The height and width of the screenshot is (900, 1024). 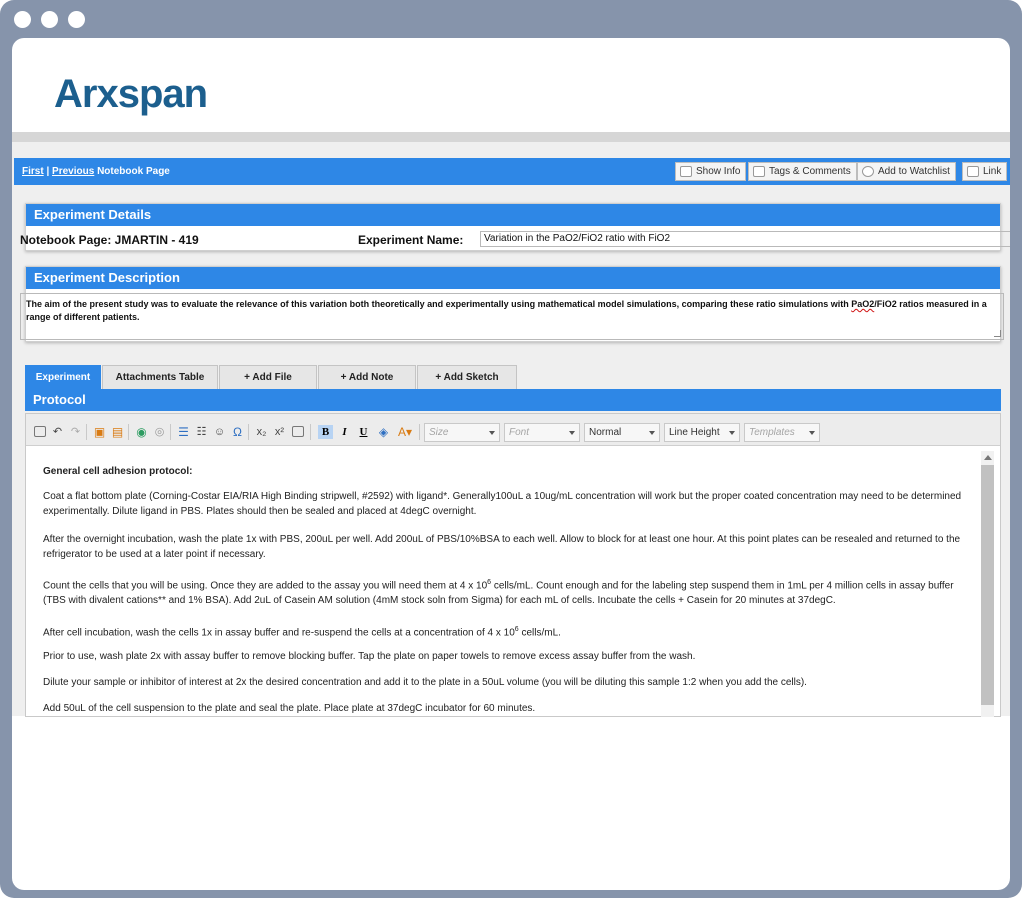 I want to click on description-flagged-word: PaO2, so click(x=863, y=304).